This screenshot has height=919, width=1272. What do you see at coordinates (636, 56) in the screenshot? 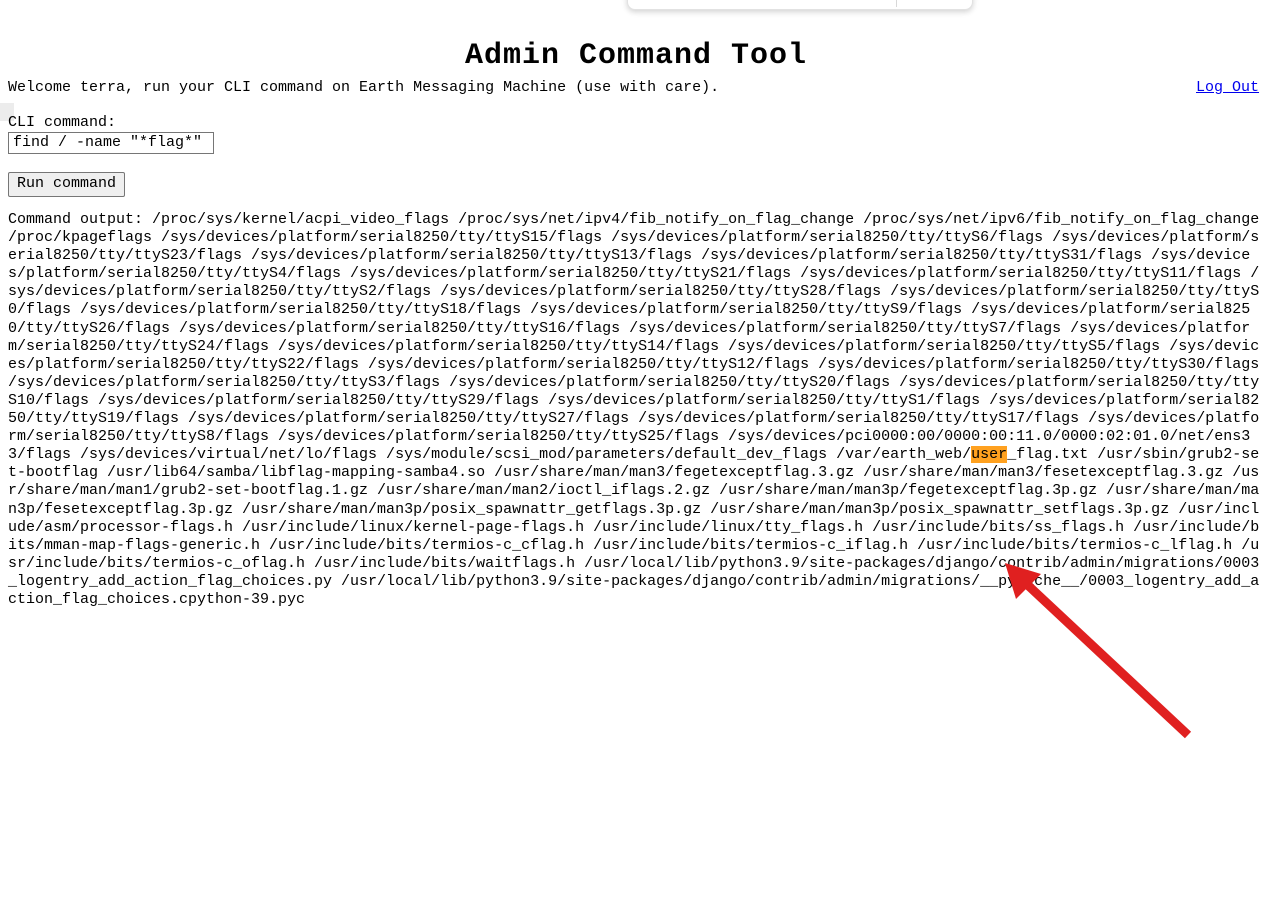
I see `page-title: Admin Command Tool` at bounding box center [636, 56].